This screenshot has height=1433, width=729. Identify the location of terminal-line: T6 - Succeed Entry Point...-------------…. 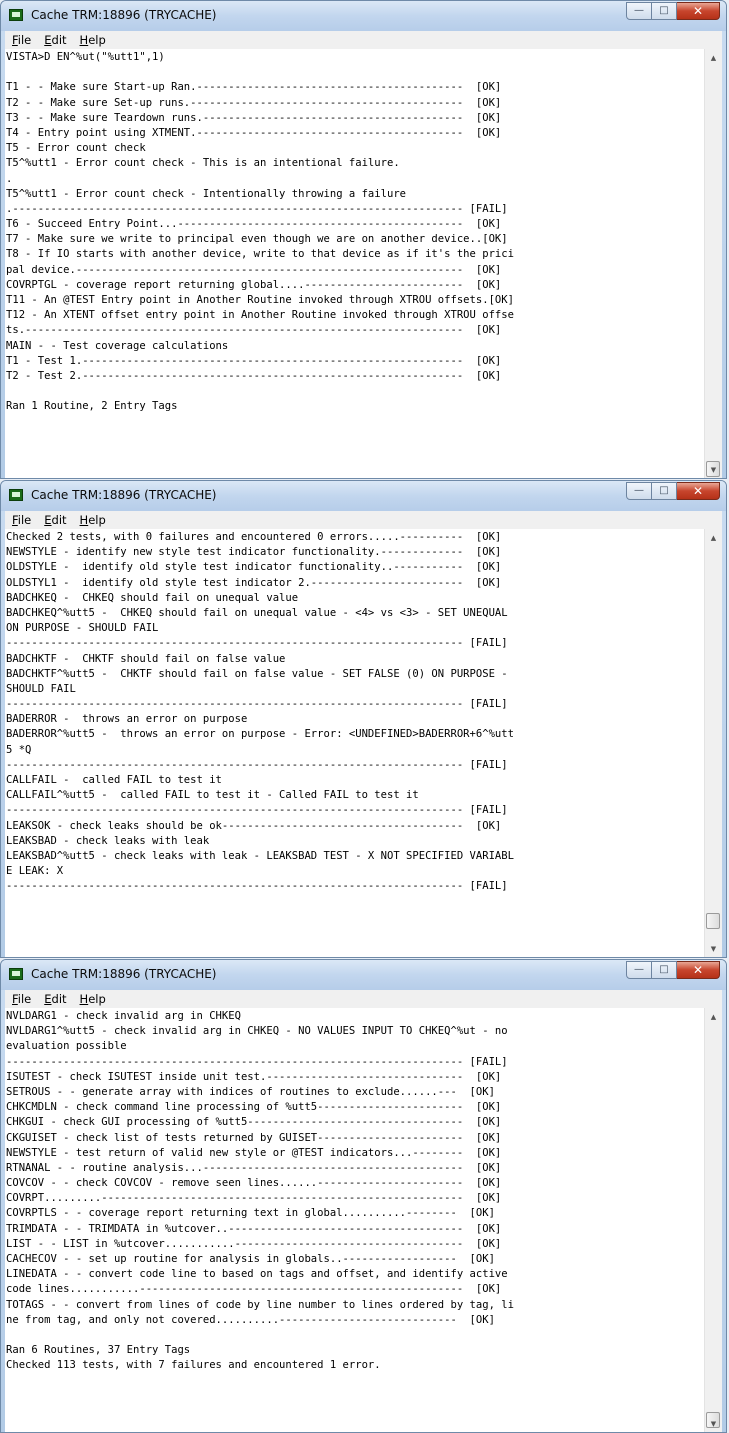
(254, 224).